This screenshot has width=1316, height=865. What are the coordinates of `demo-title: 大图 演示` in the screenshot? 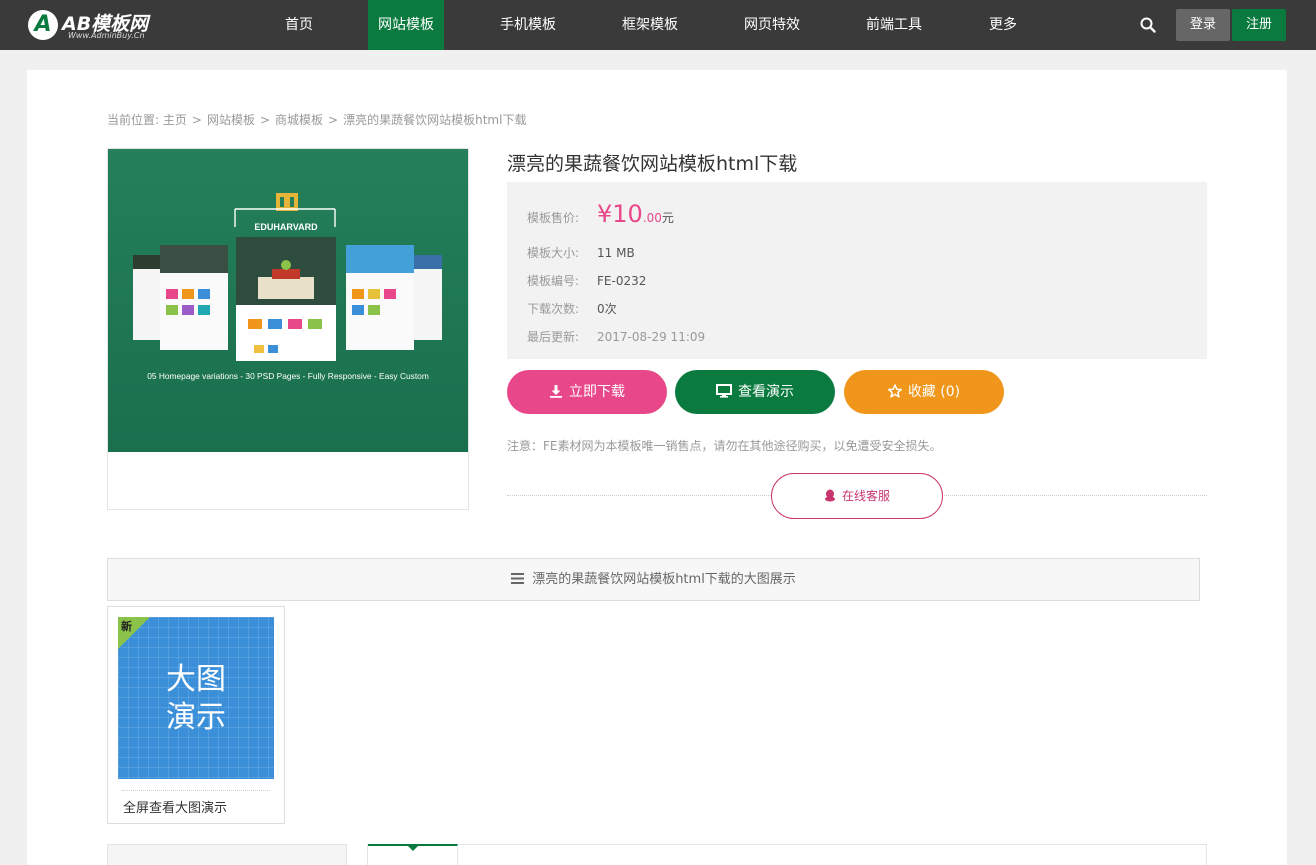 It's located at (196, 698).